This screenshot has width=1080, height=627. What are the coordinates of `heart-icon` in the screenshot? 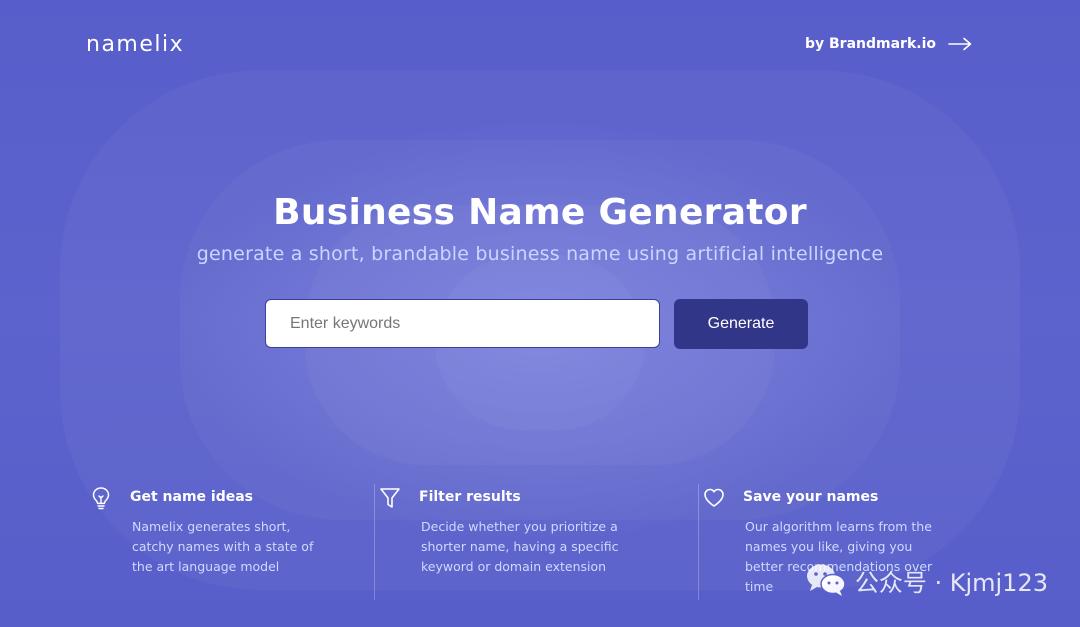 It's located at (714, 497).